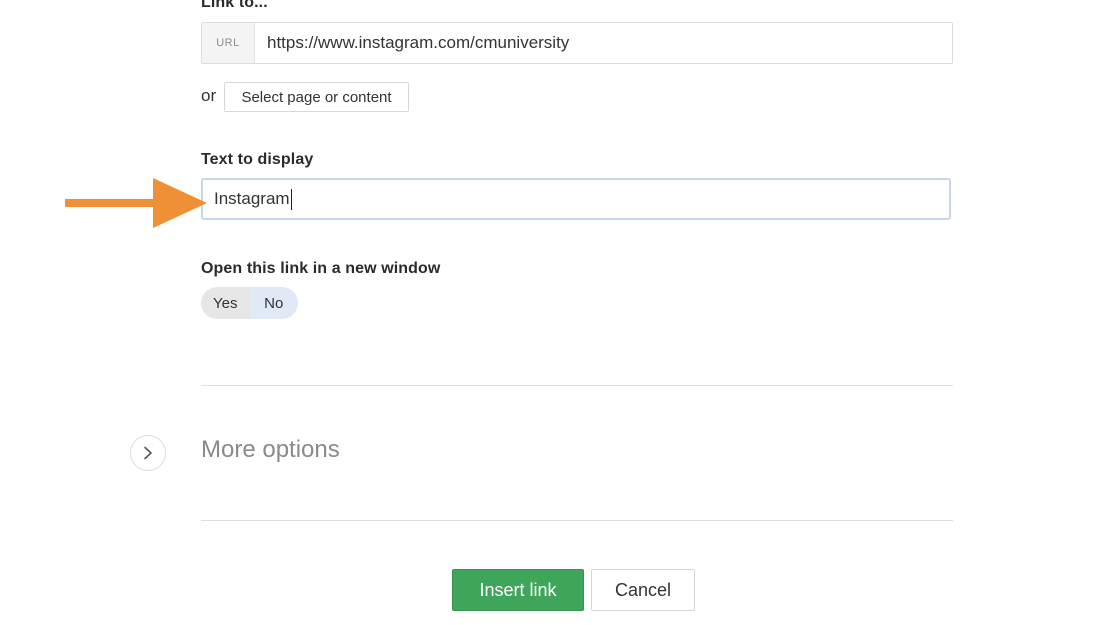  What do you see at coordinates (316, 97) in the screenshot?
I see `select-page-button: Select page or content` at bounding box center [316, 97].